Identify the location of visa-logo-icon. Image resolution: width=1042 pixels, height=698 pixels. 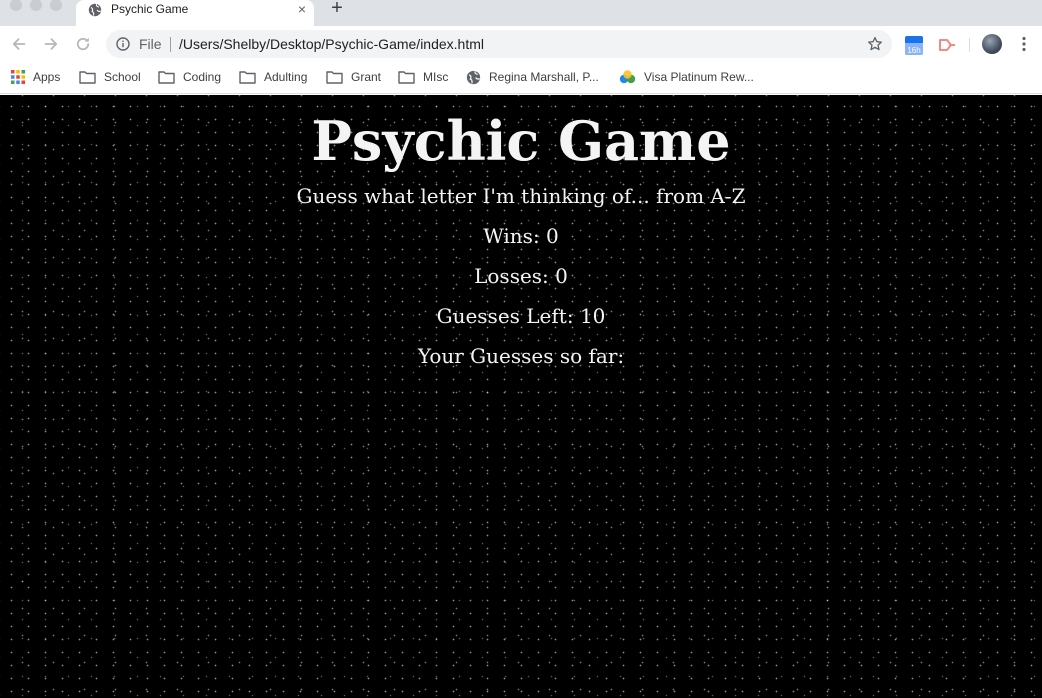
(627, 77).